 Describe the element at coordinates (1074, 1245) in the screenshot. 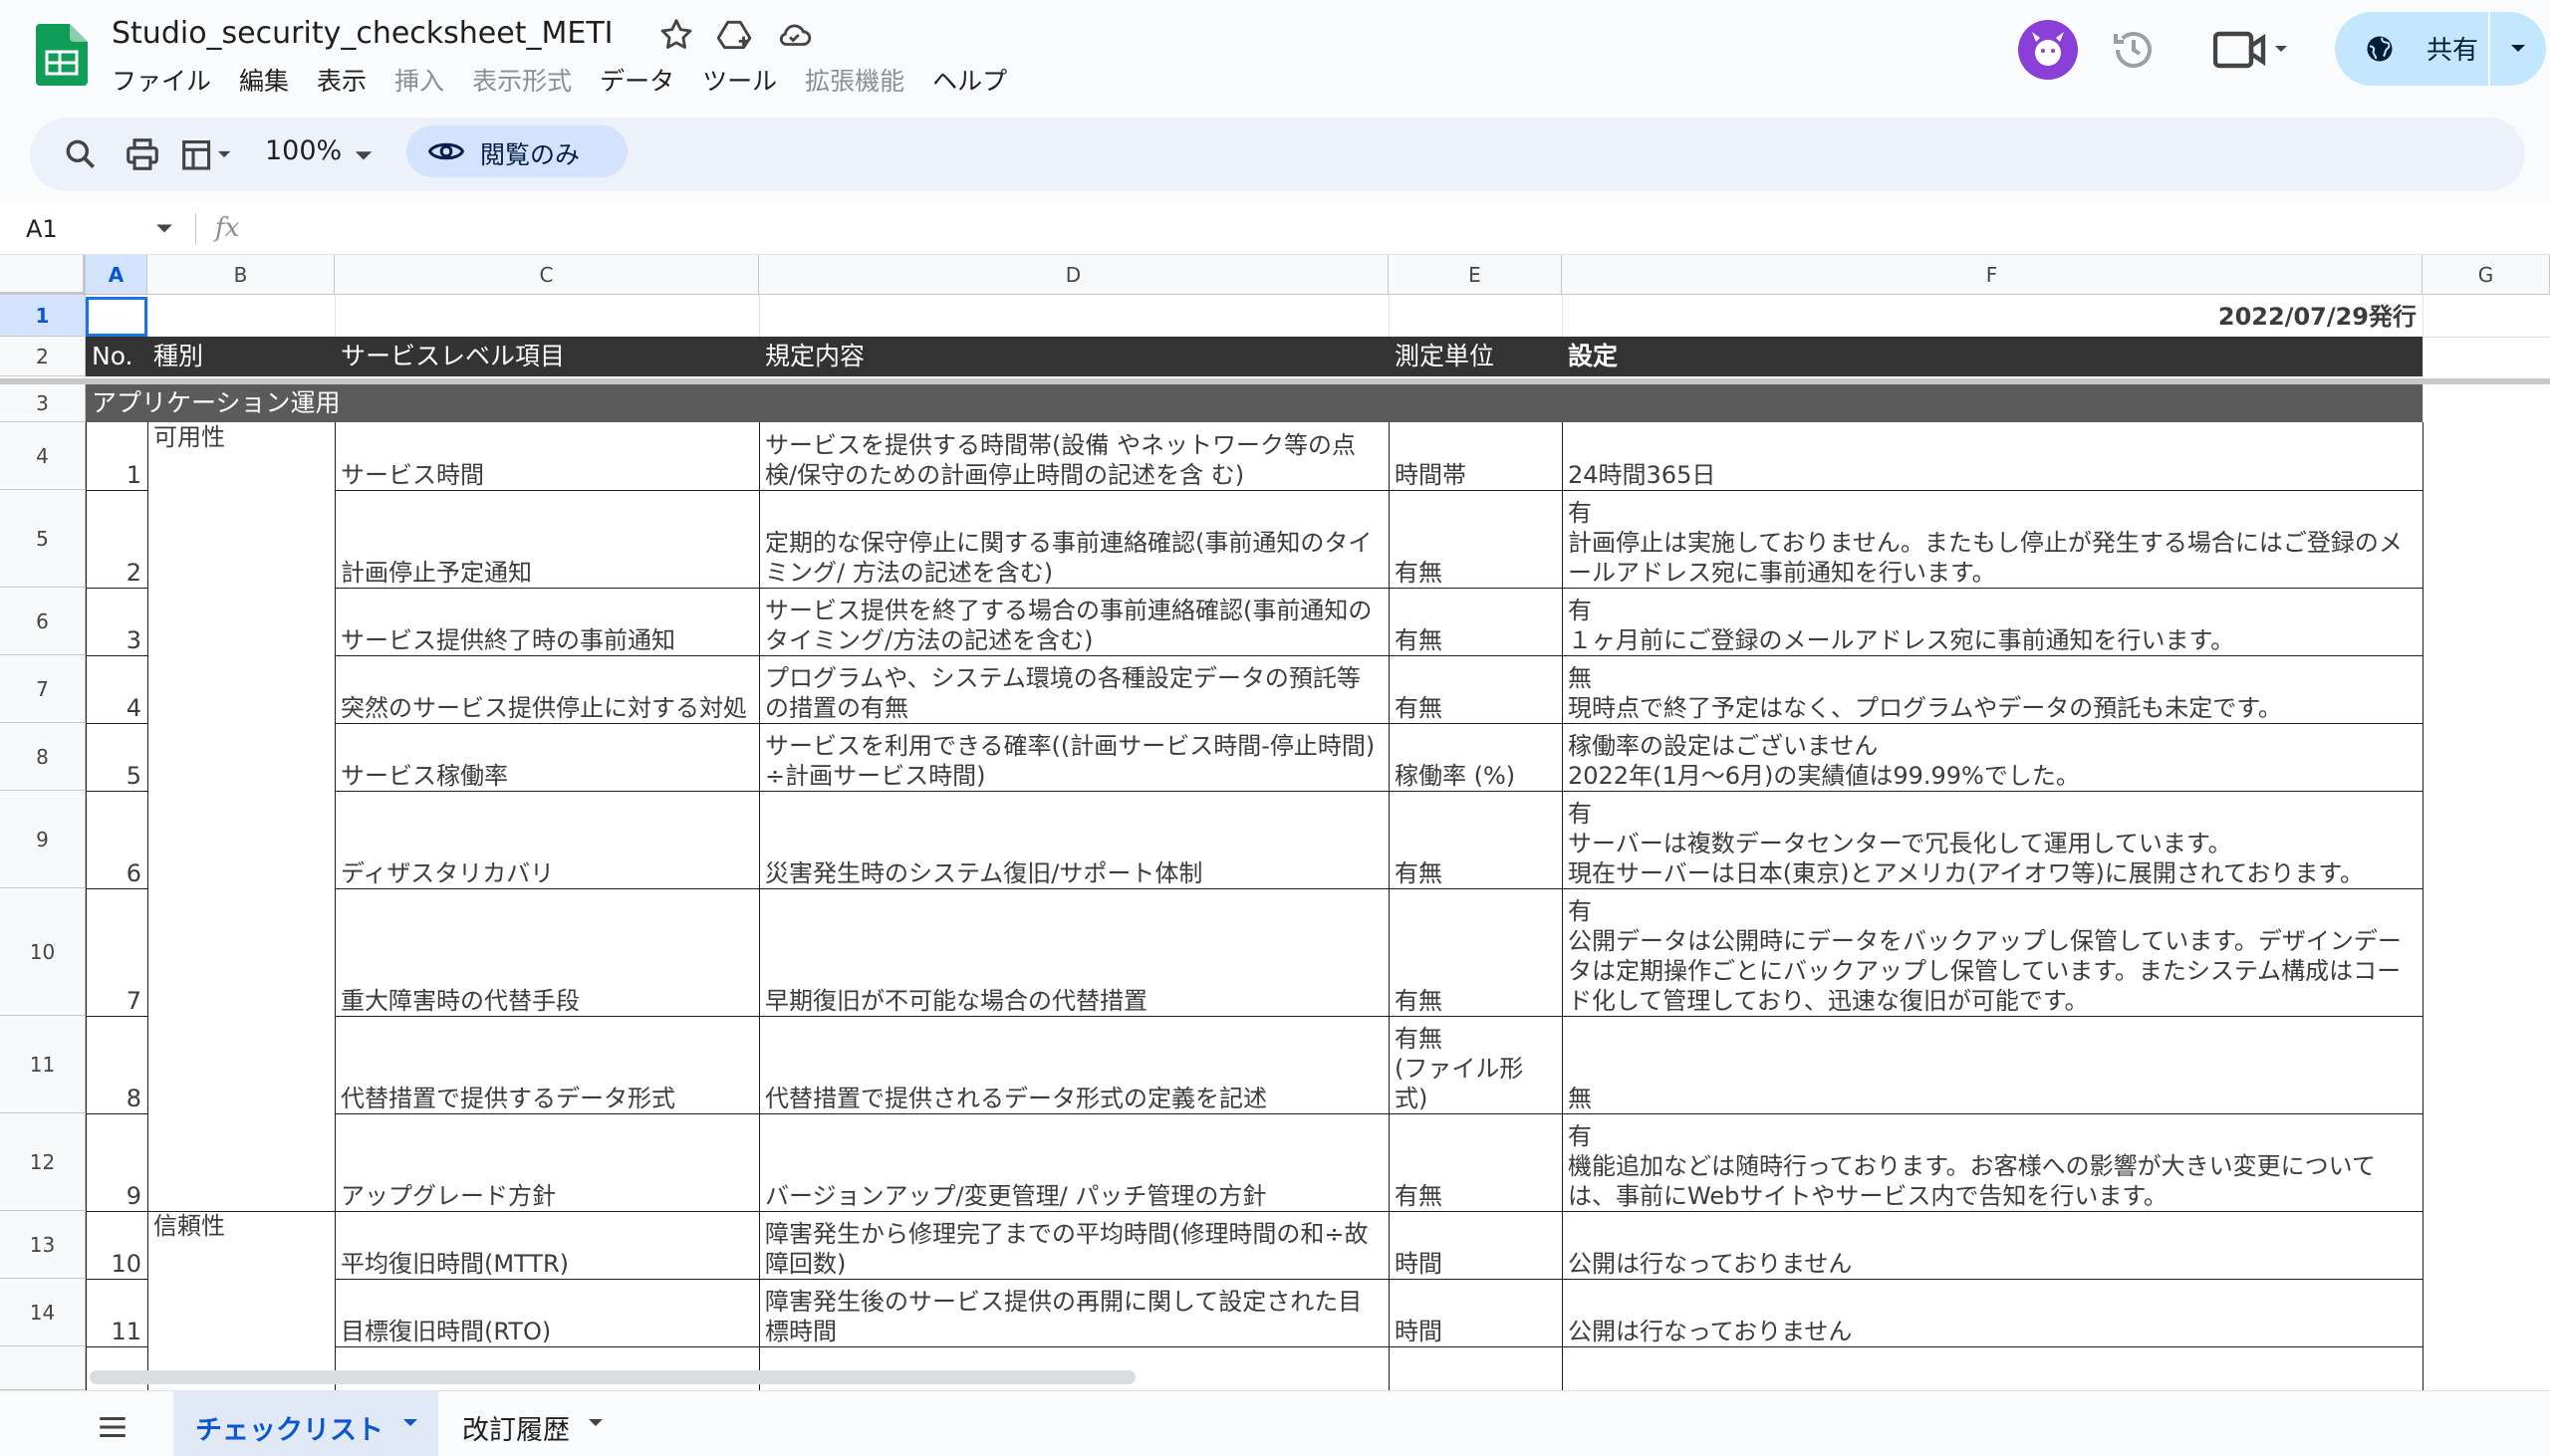

I see `cell-desc: 障害発生から修理完了までの平均時間(修理時間の和÷故障回数)` at that location.